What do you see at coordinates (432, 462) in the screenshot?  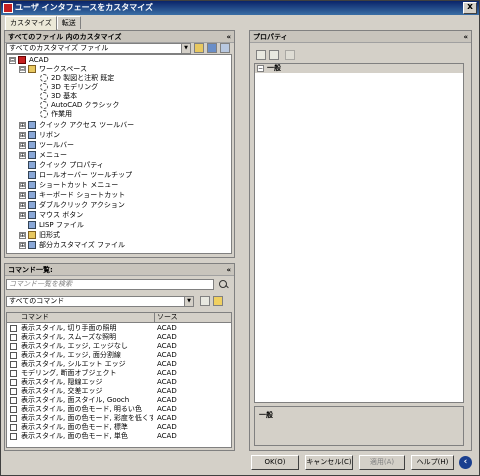 I see `help-button: ヘルプ(H)` at bounding box center [432, 462].